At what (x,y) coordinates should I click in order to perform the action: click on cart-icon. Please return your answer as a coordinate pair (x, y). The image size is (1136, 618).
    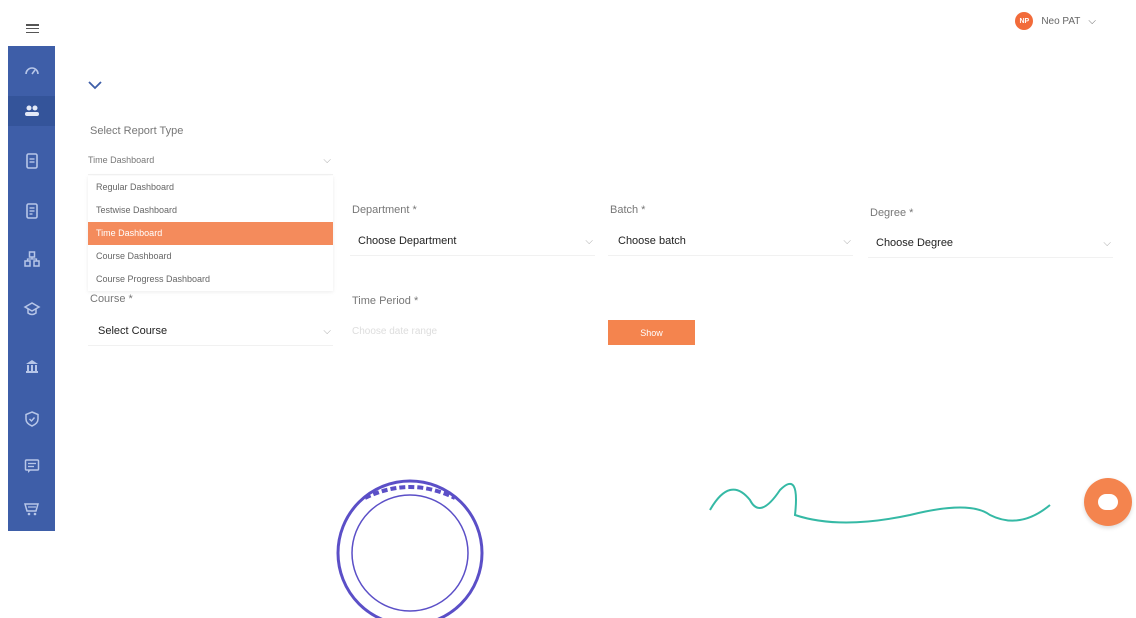
    Looking at the image, I should click on (31, 509).